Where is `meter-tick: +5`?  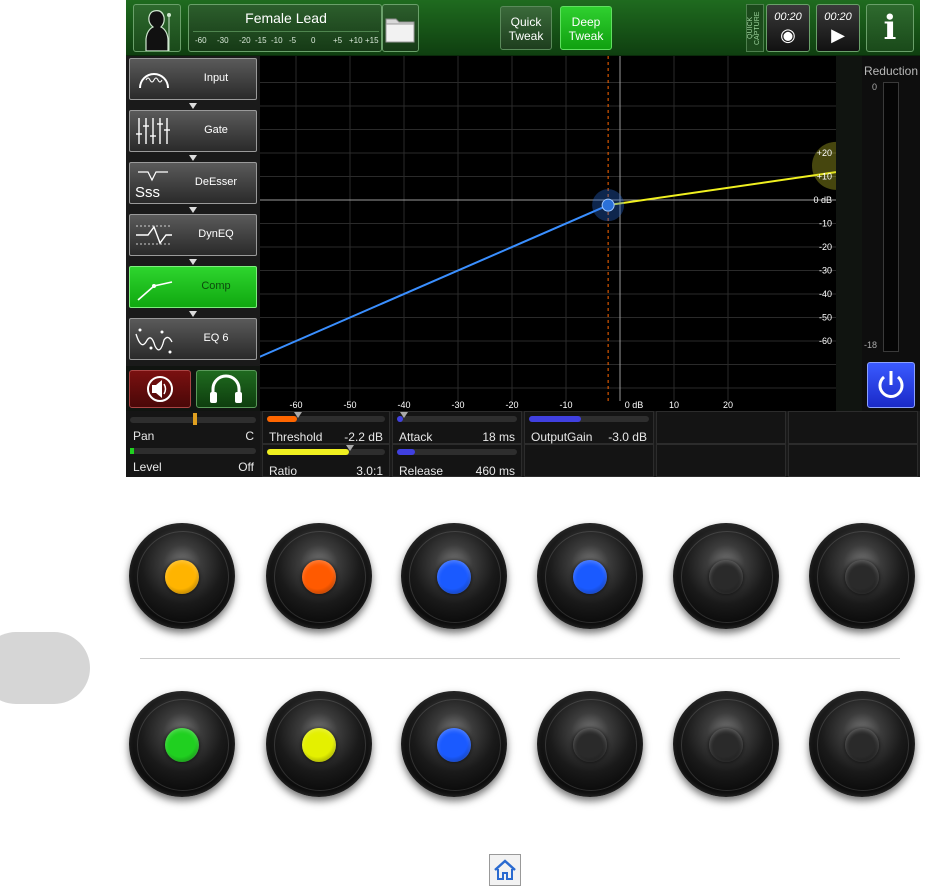 meter-tick: +5 is located at coordinates (338, 40).